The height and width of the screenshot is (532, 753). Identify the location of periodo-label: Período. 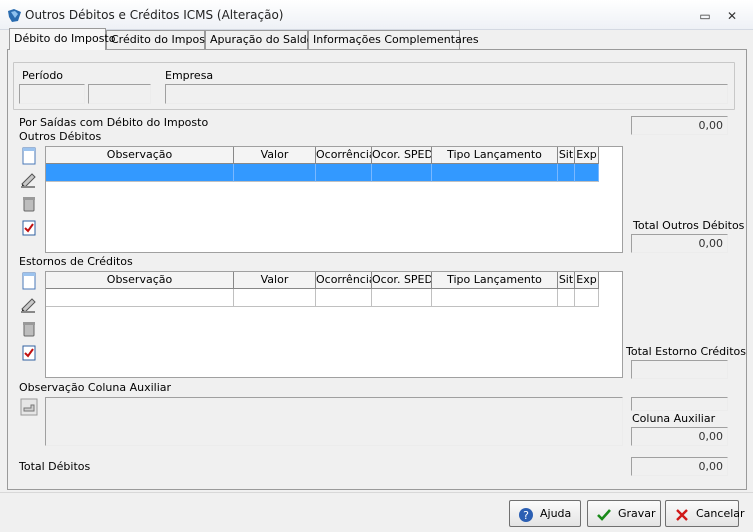
(43, 75).